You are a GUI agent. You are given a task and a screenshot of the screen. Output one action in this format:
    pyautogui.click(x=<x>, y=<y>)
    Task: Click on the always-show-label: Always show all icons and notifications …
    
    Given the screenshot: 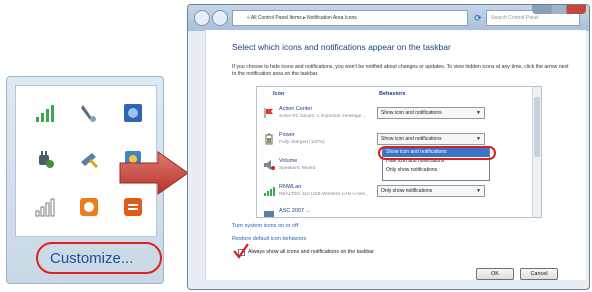 What is the action you would take?
    pyautogui.click(x=311, y=252)
    